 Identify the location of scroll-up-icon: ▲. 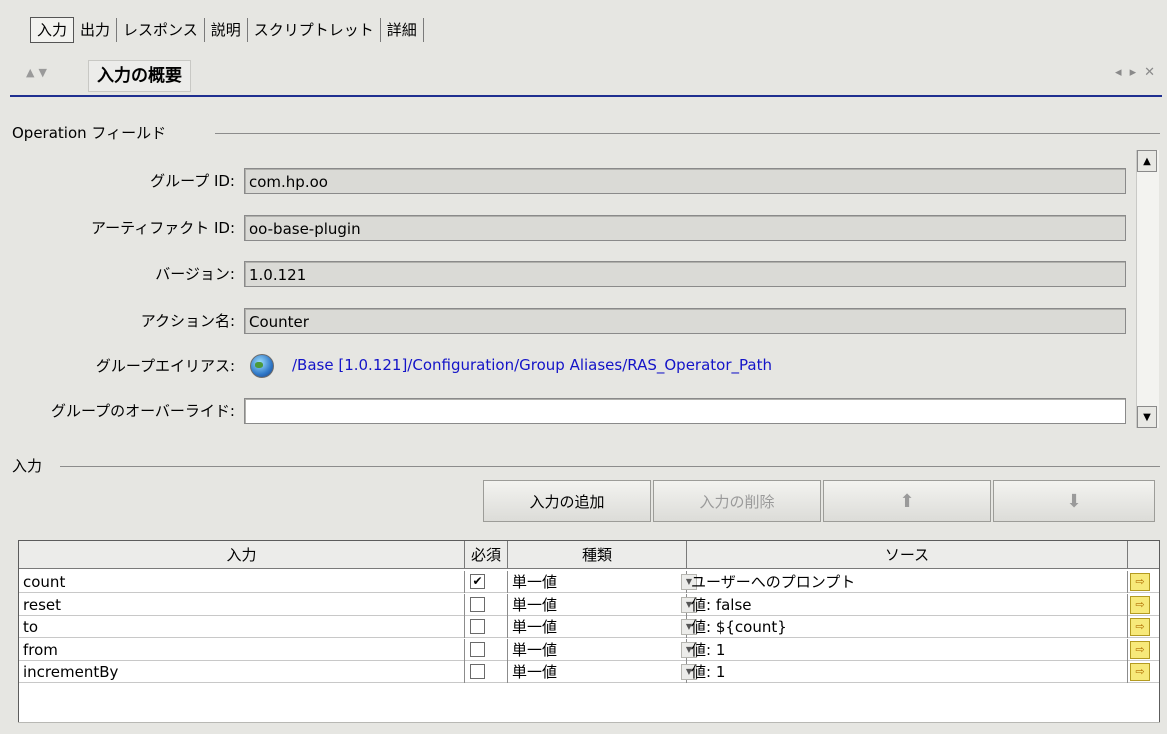
(1147, 161).